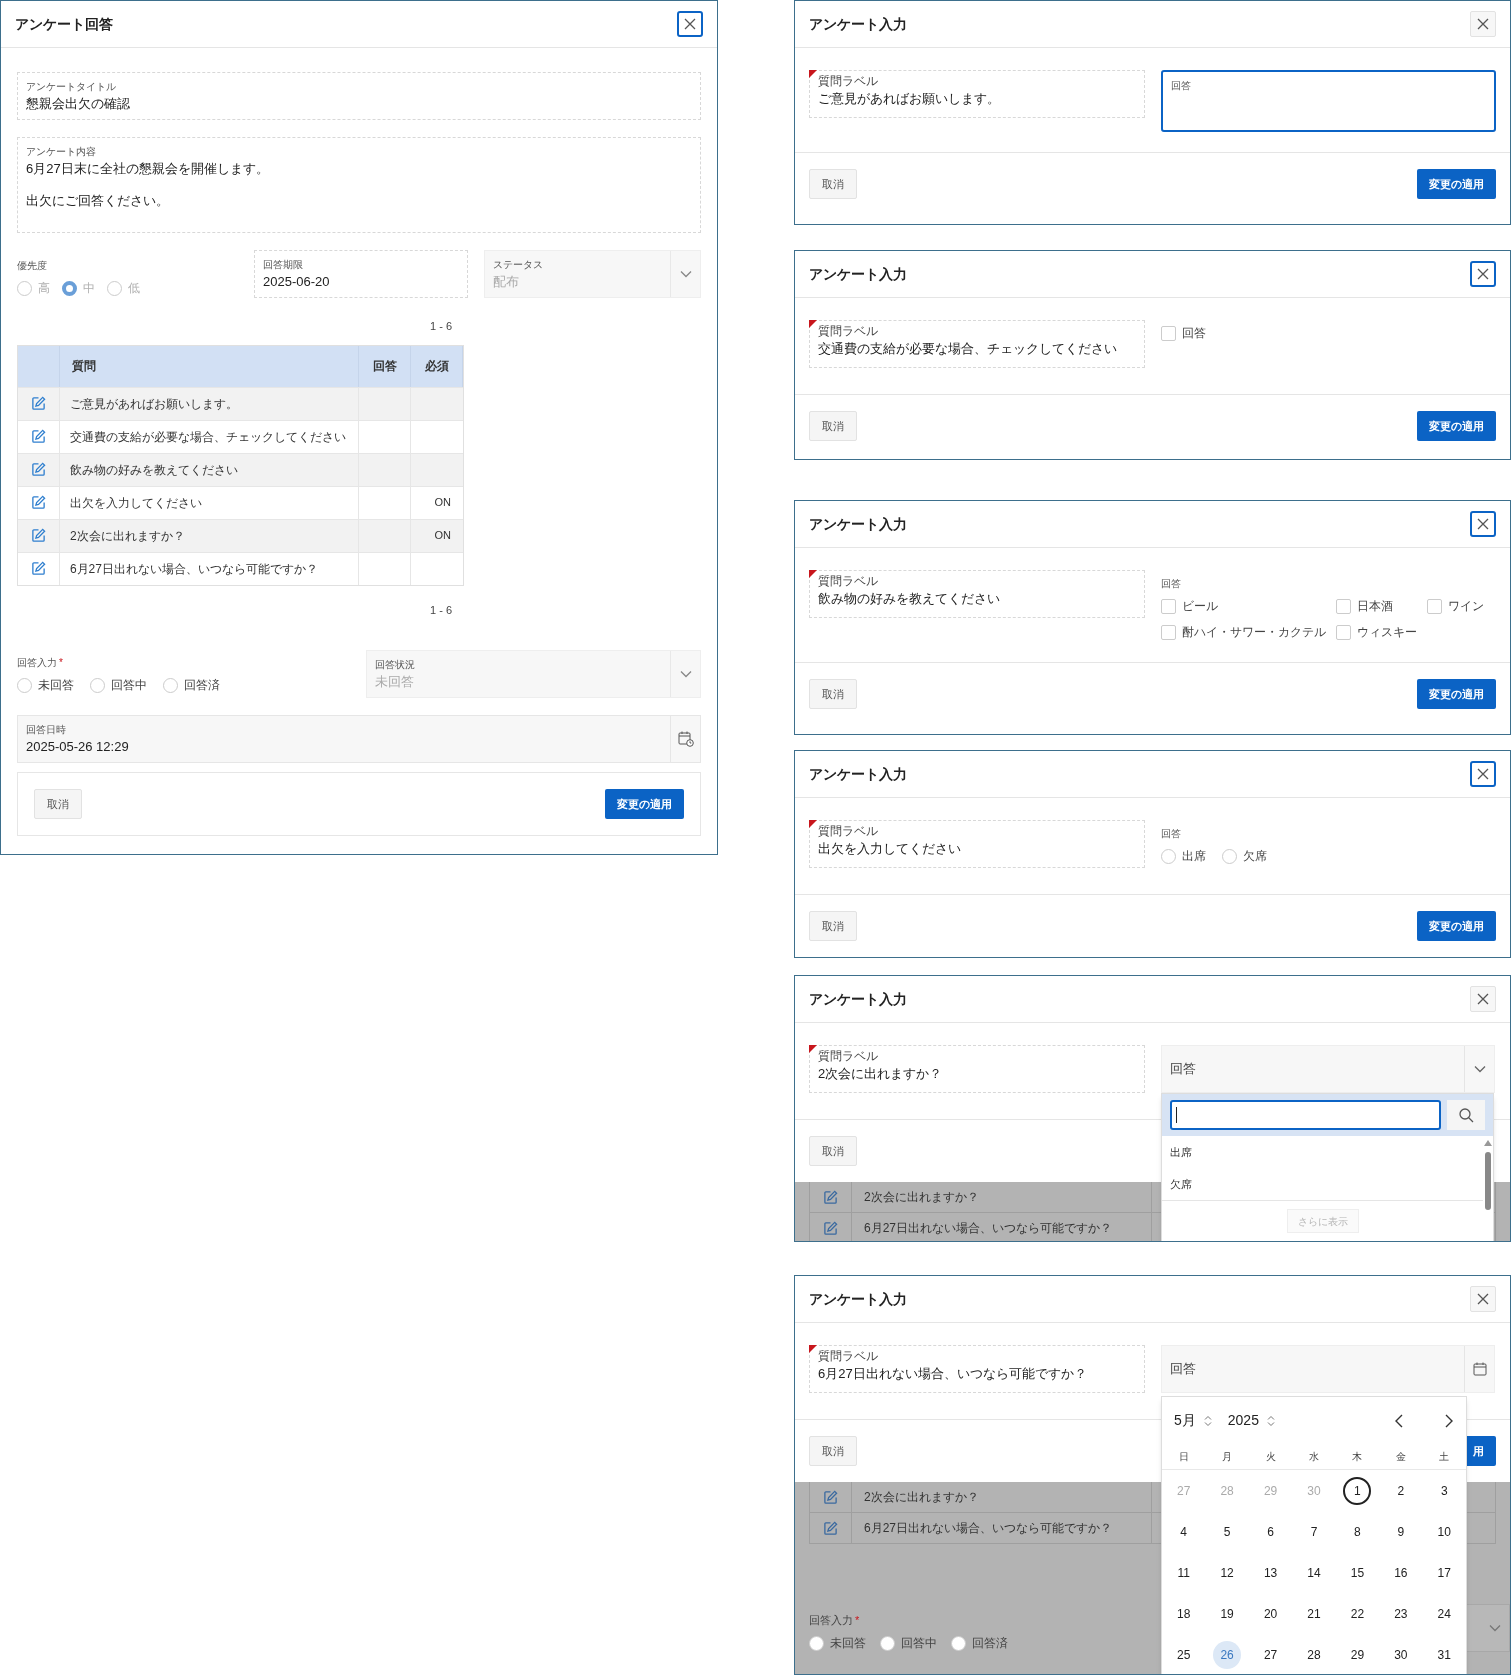 Image resolution: width=1511 pixels, height=1675 pixels. What do you see at coordinates (1227, 1572) in the screenshot?
I see `calendar-day: 12` at bounding box center [1227, 1572].